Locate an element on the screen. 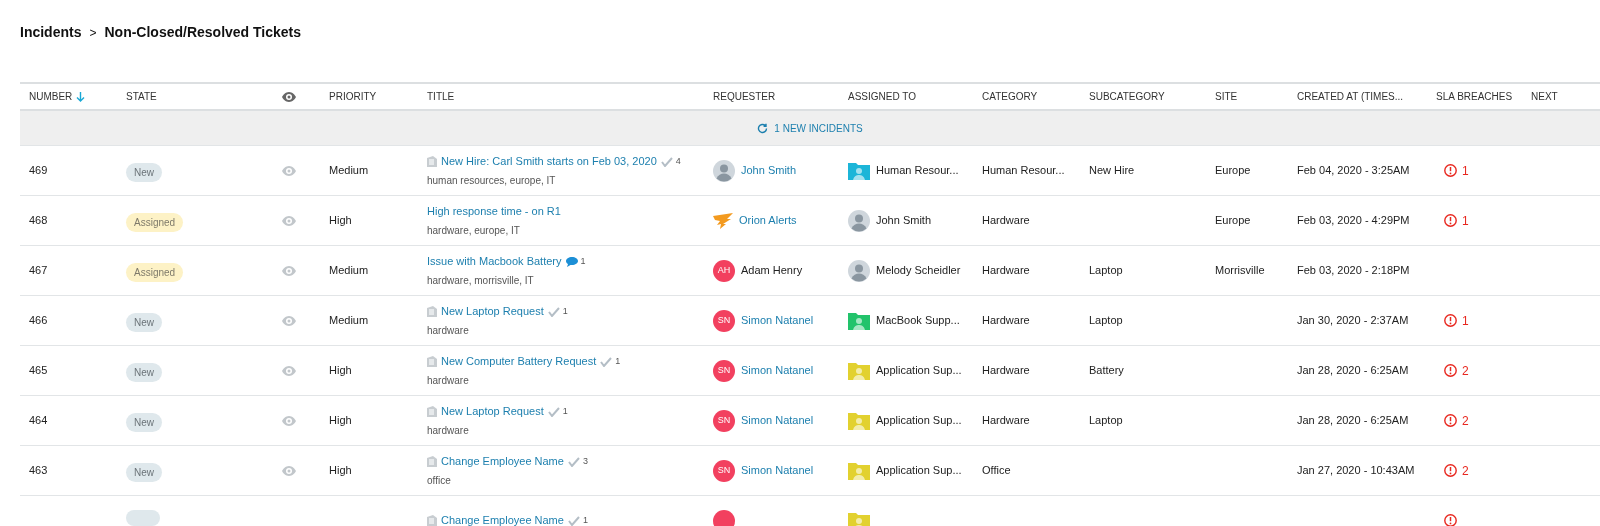 This screenshot has width=1600, height=526. number-cell-text: 467 is located at coordinates (39, 271).